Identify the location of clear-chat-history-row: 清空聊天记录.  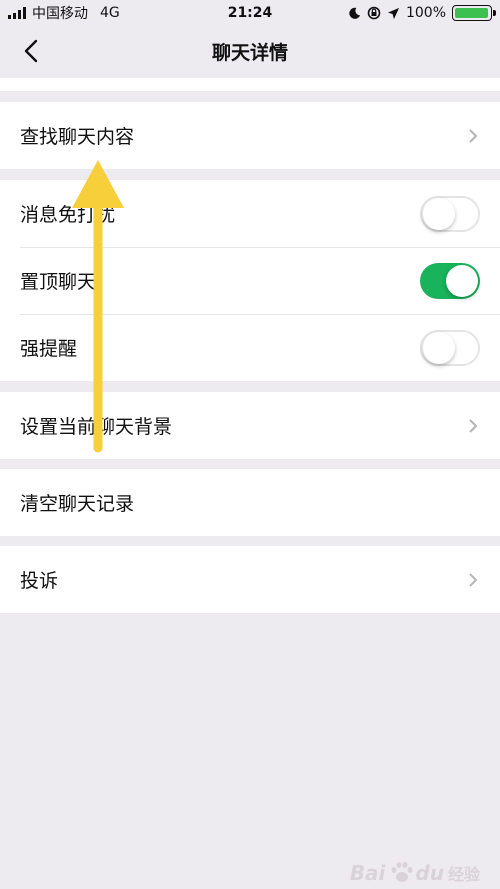
(250, 502).